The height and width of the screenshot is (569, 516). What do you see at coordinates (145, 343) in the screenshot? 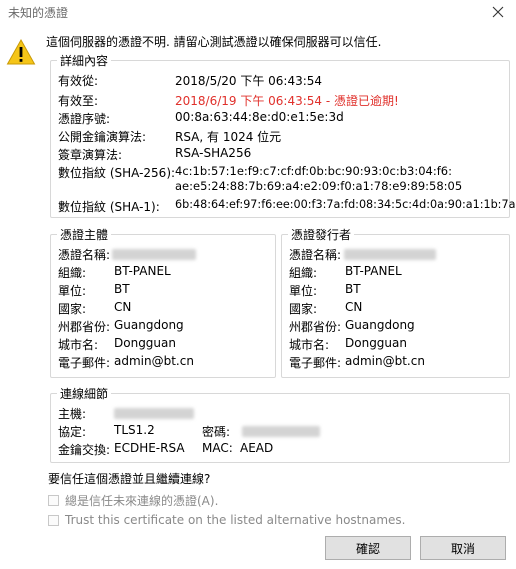
I see `subject-value-city: Dongguan` at bounding box center [145, 343].